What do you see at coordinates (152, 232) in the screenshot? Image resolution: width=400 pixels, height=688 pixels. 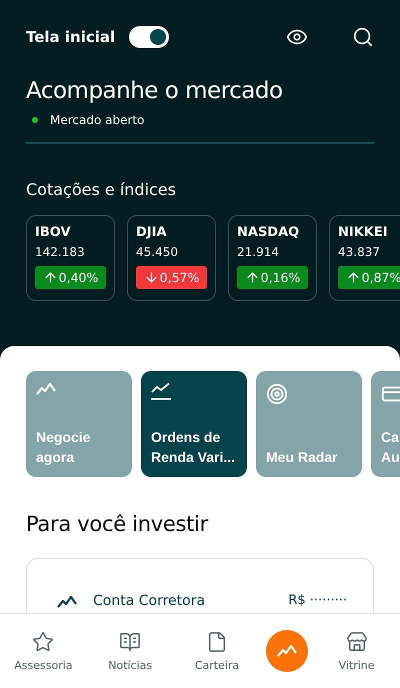 I see `index-name: DJIA` at bounding box center [152, 232].